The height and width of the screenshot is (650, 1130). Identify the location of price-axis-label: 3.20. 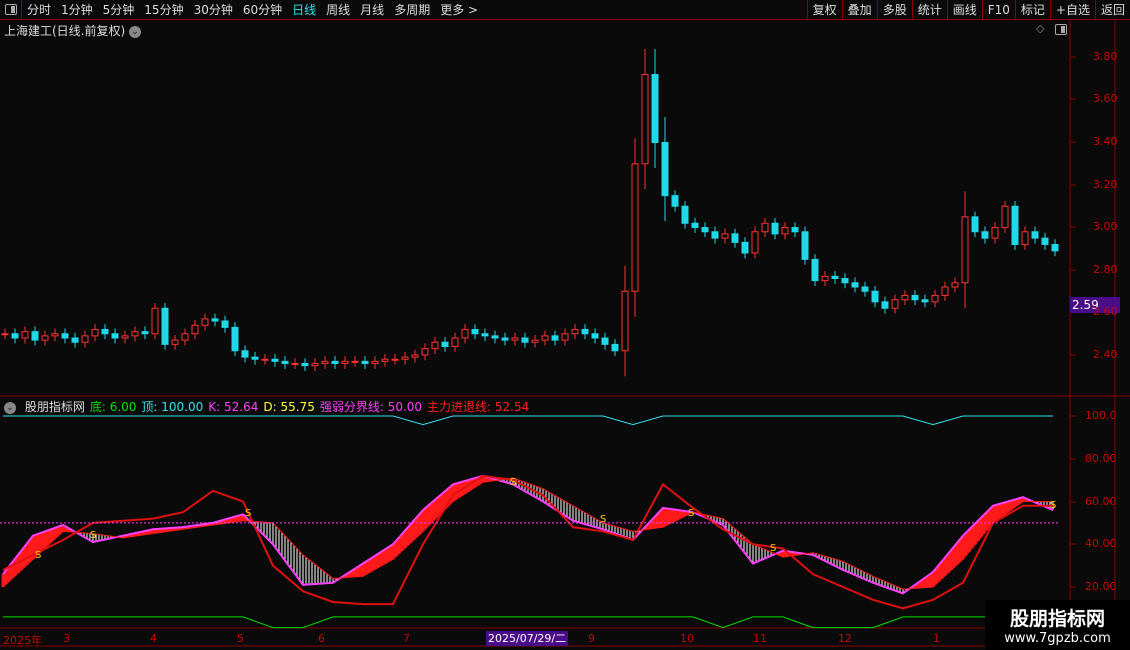
(1105, 184).